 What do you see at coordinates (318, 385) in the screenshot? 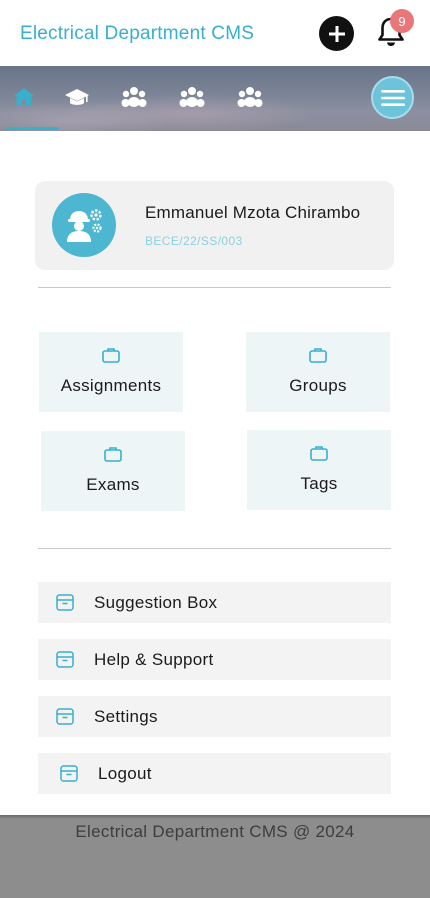
I see `tile-label: Groups` at bounding box center [318, 385].